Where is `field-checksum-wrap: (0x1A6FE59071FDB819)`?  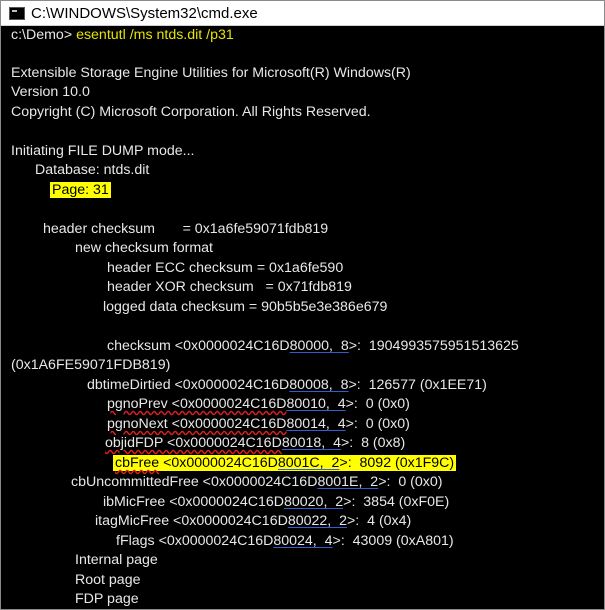 field-checksum-wrap: (0x1A6FE59071FDB819) is located at coordinates (91, 365).